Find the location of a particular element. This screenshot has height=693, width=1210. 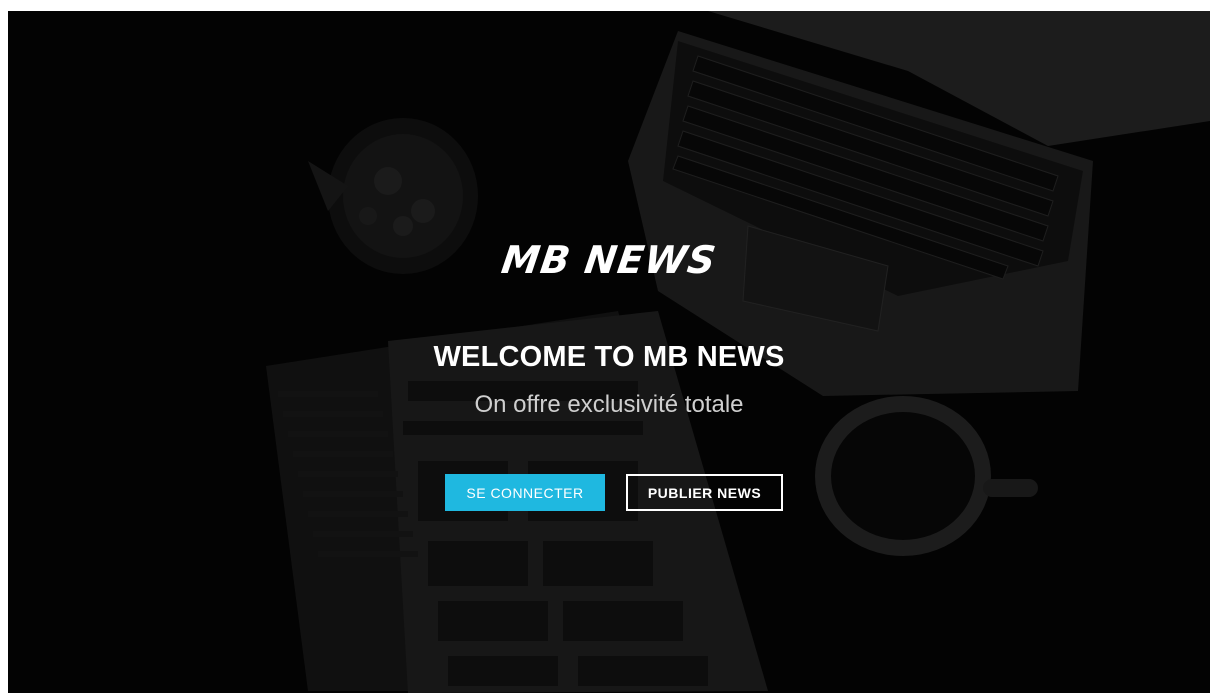

site-logo: MB NEWS is located at coordinates (609, 260).